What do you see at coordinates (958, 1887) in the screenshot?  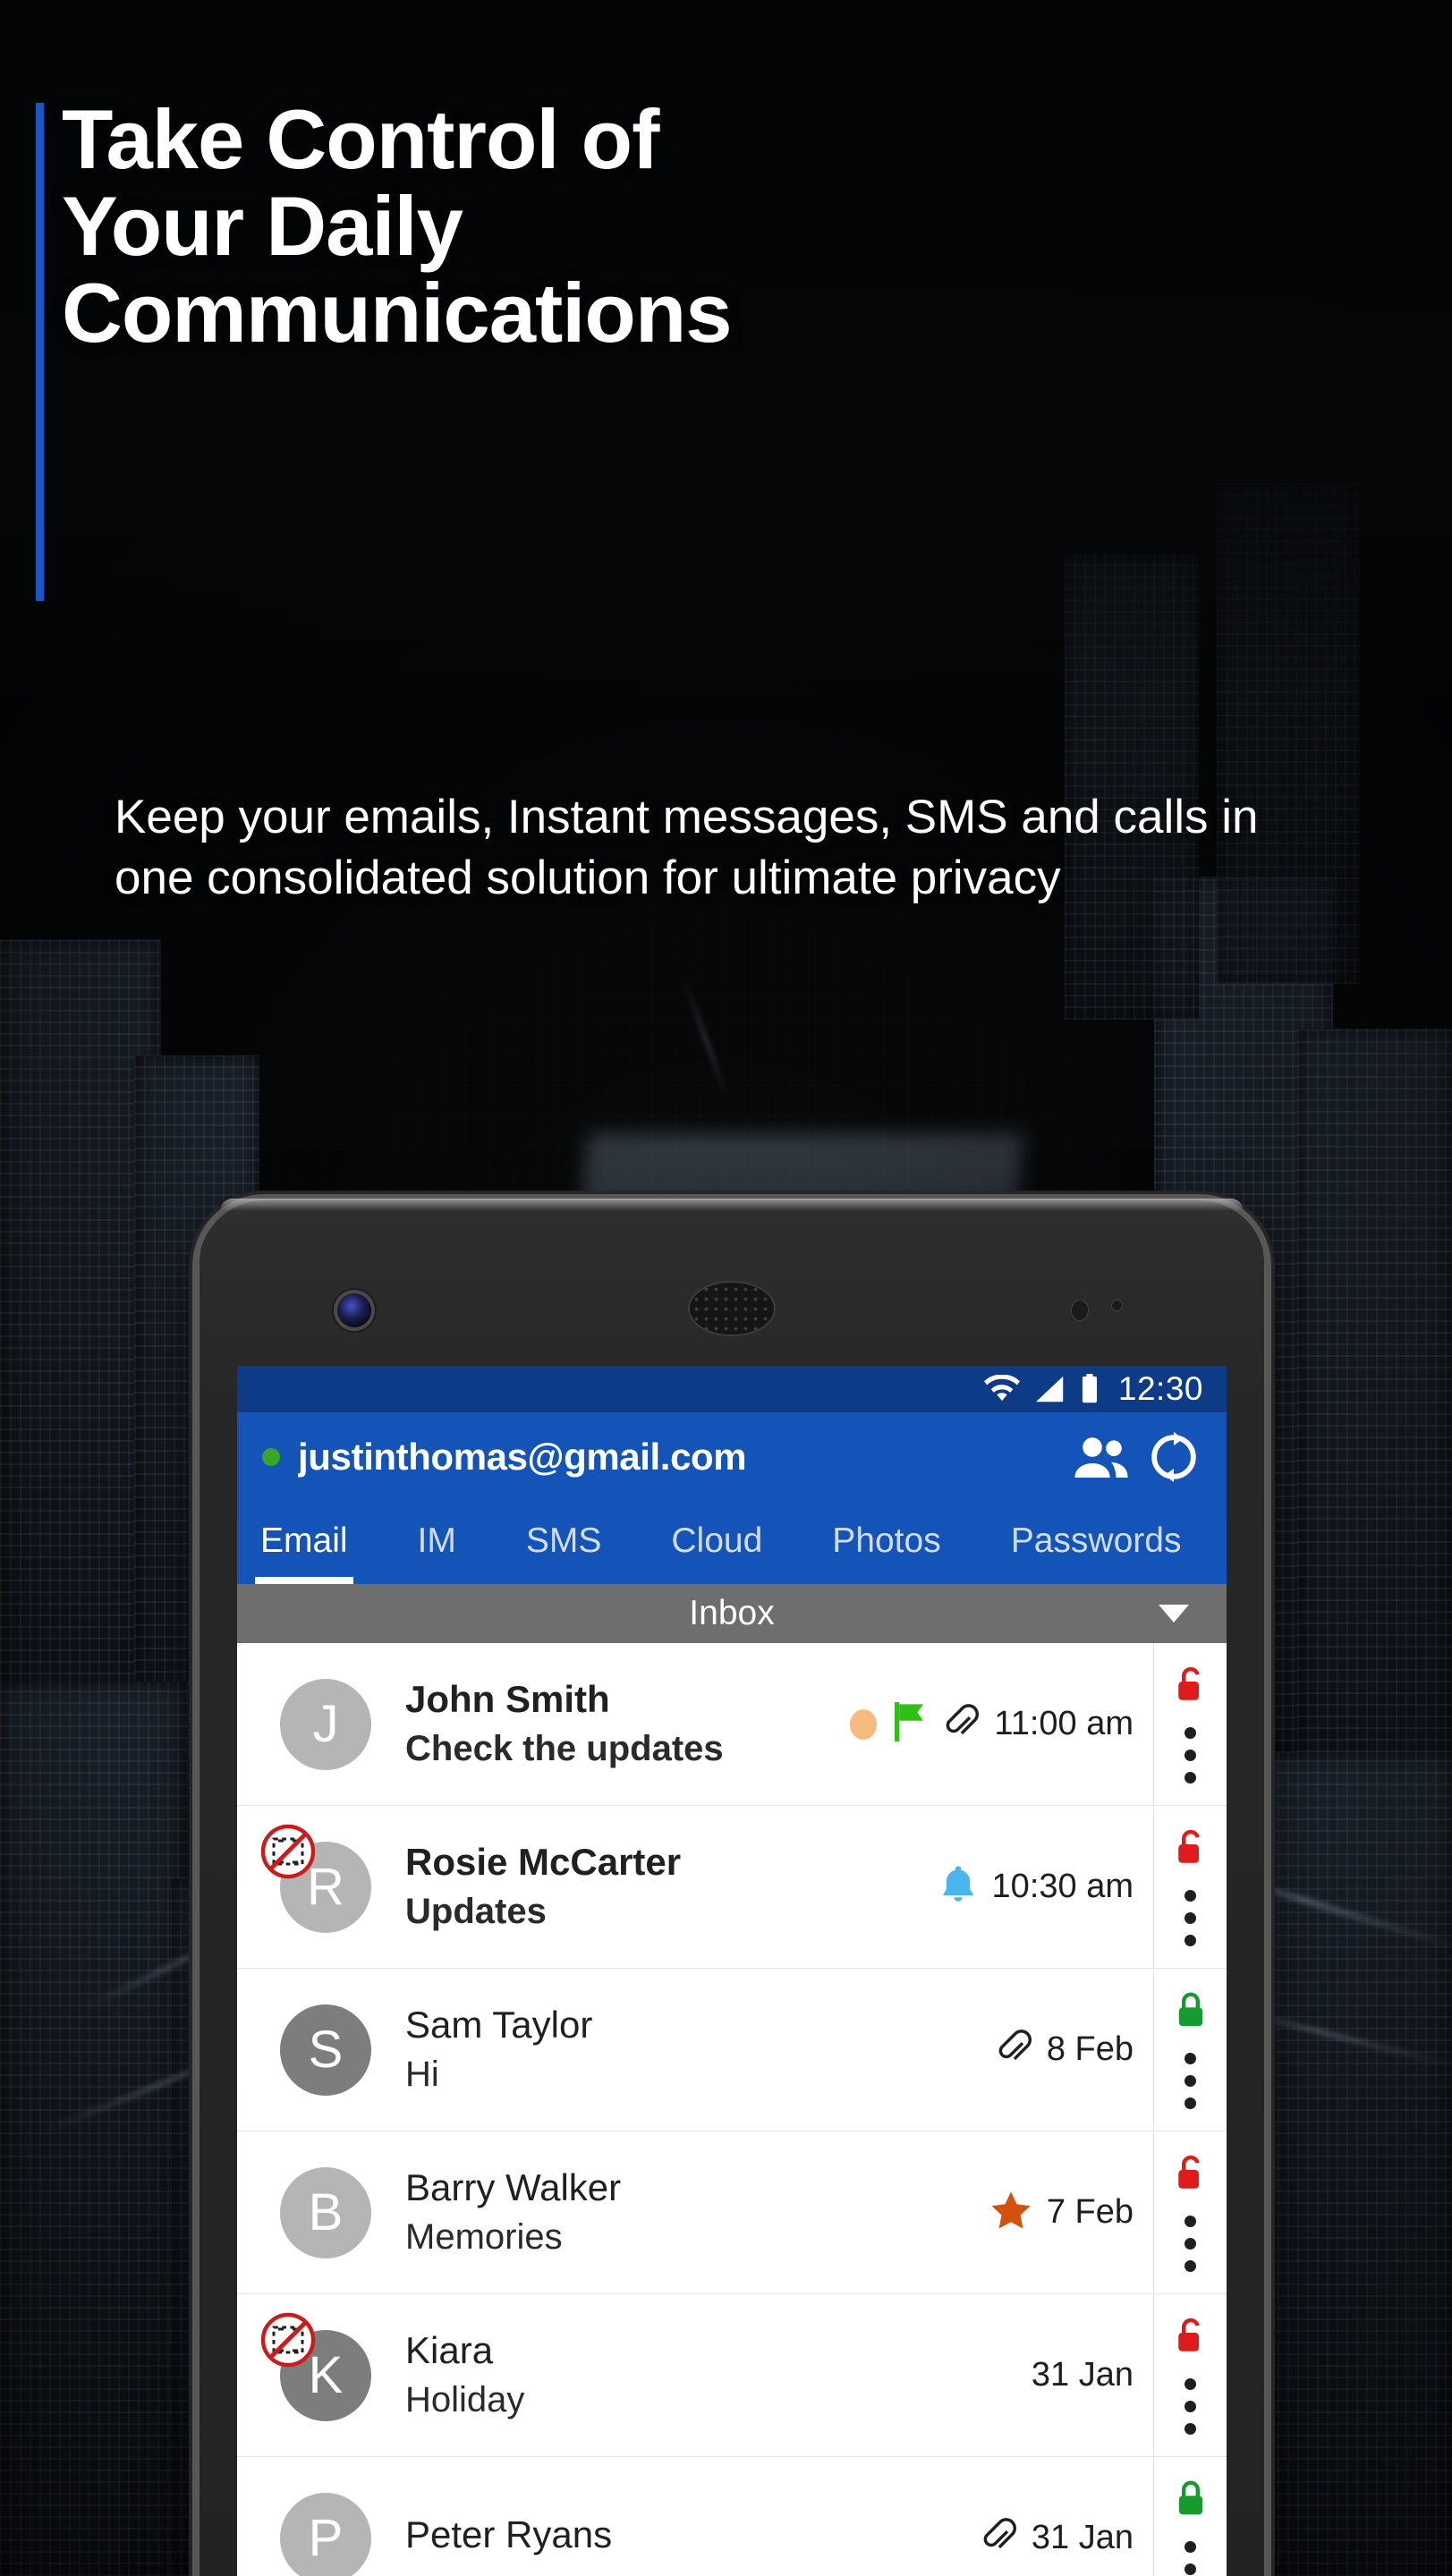 I see `bell-icon` at bounding box center [958, 1887].